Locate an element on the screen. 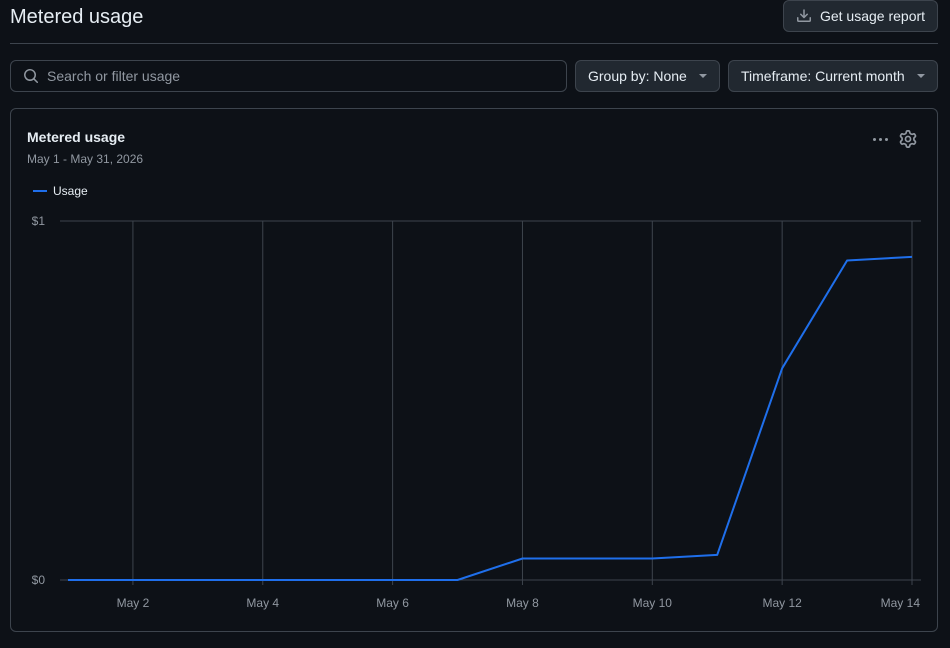  card-title: Metered usage is located at coordinates (76, 137).